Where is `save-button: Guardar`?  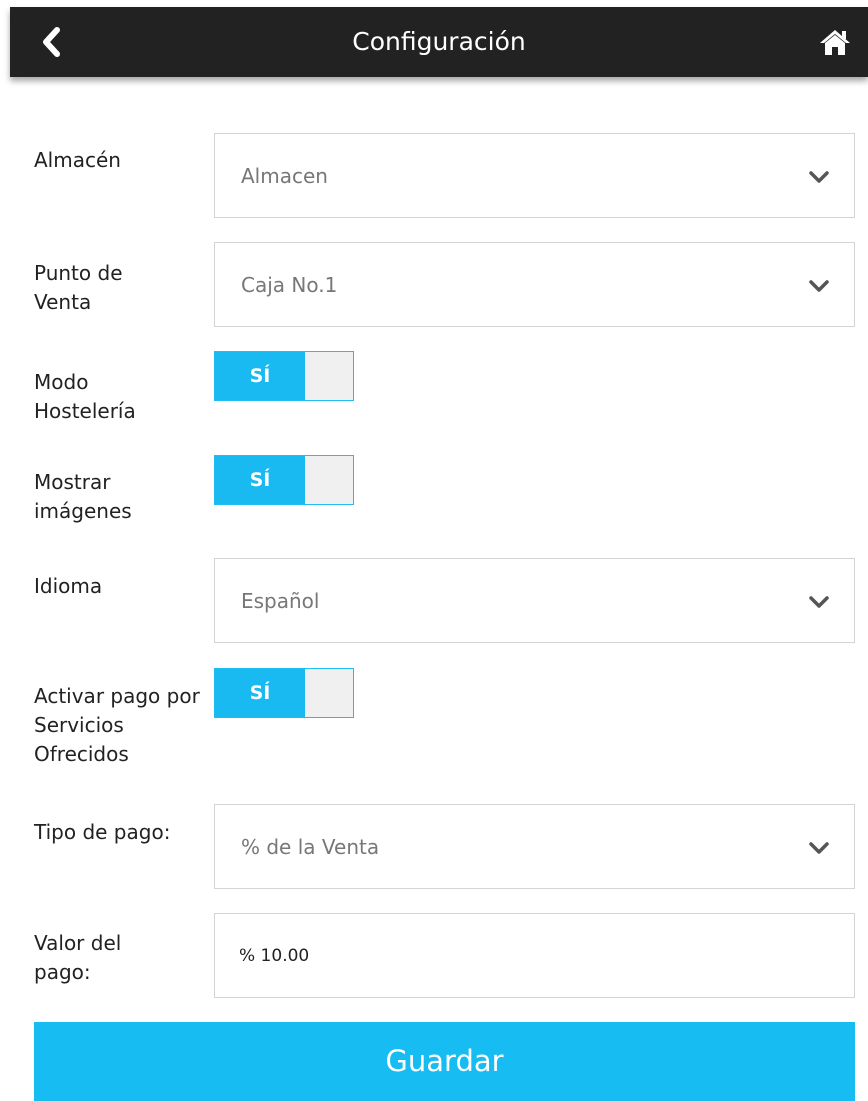
save-button: Guardar is located at coordinates (444, 1061).